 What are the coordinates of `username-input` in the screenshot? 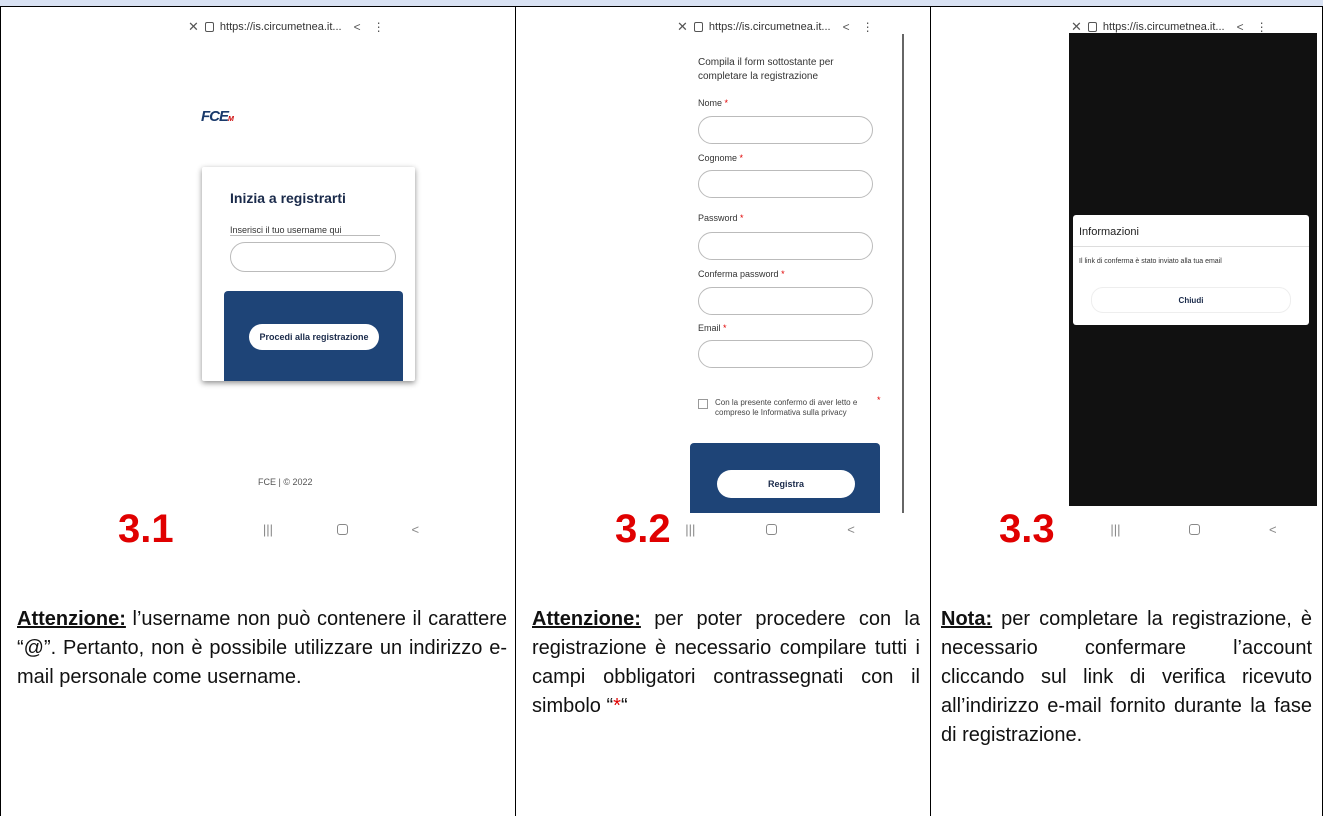 It's located at (313, 257).